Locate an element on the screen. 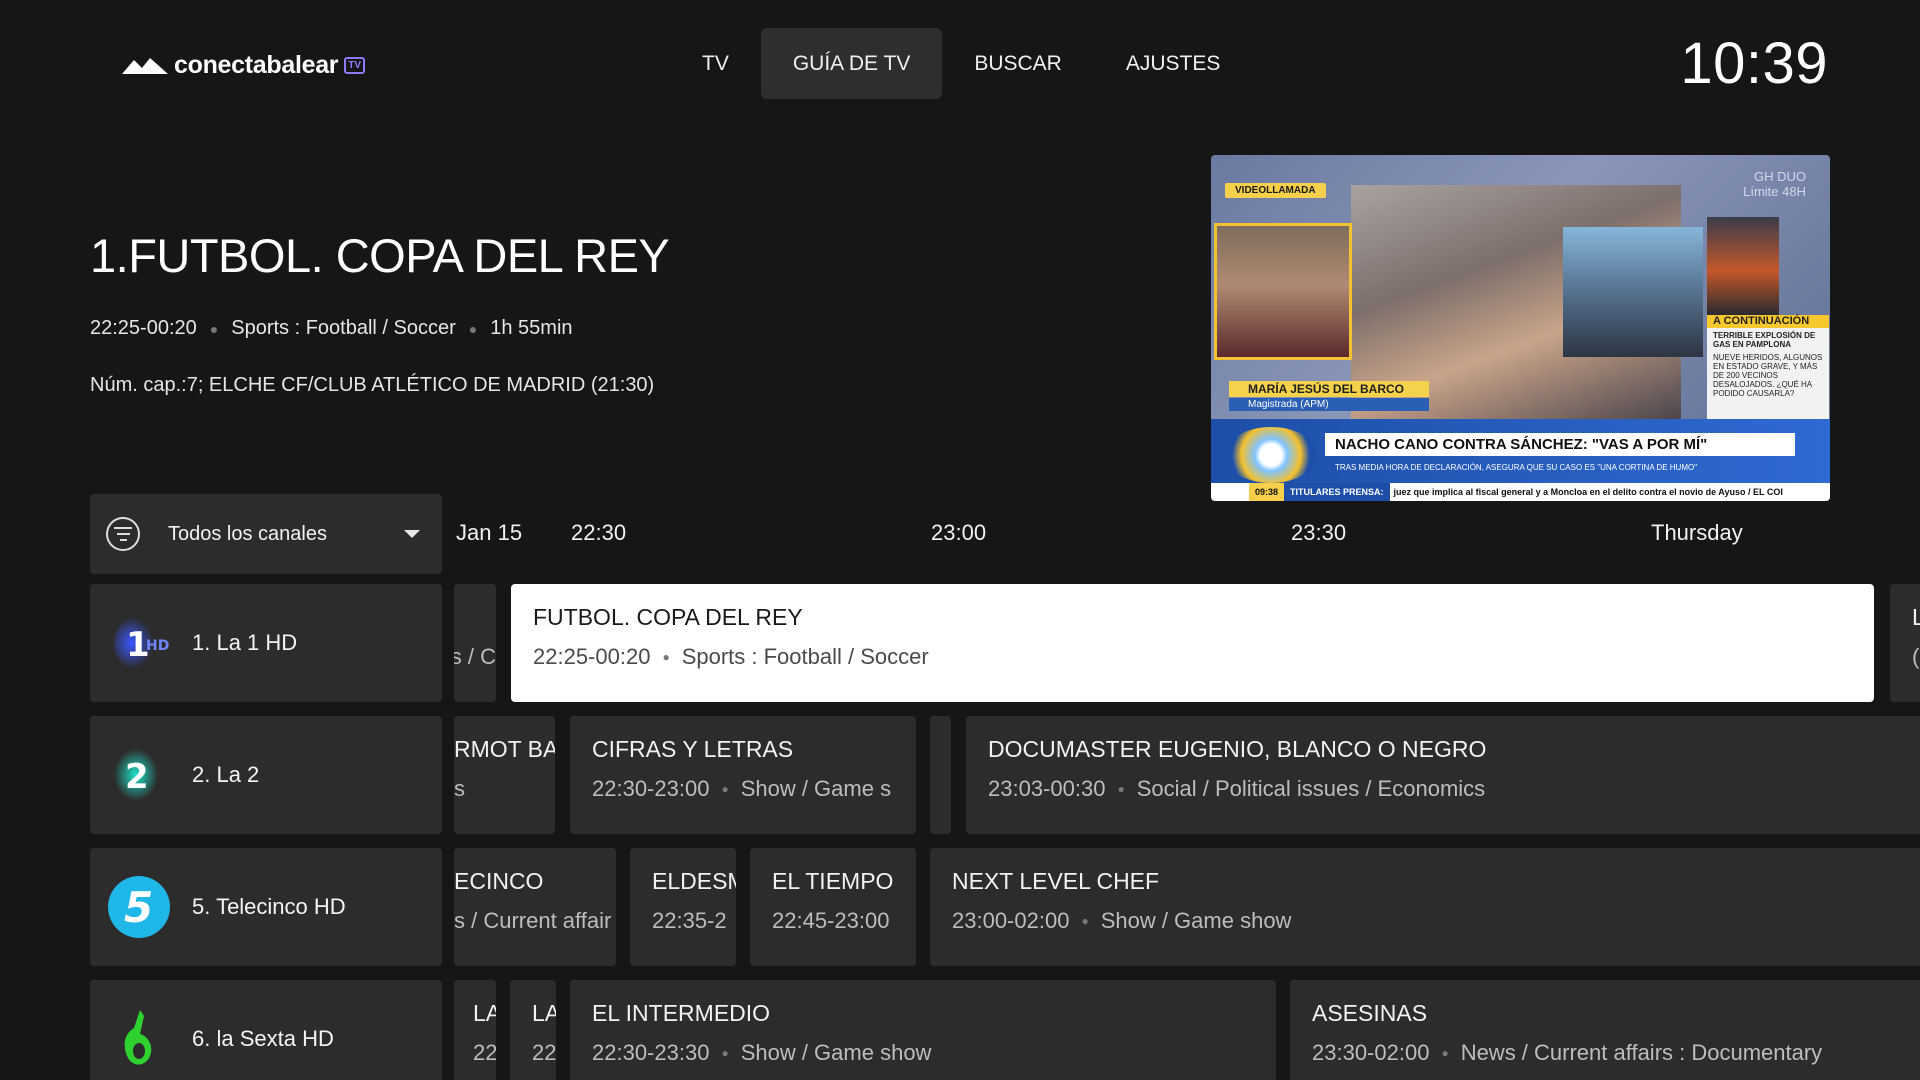  la1-logo-icon: 1 HD is located at coordinates (139, 643).